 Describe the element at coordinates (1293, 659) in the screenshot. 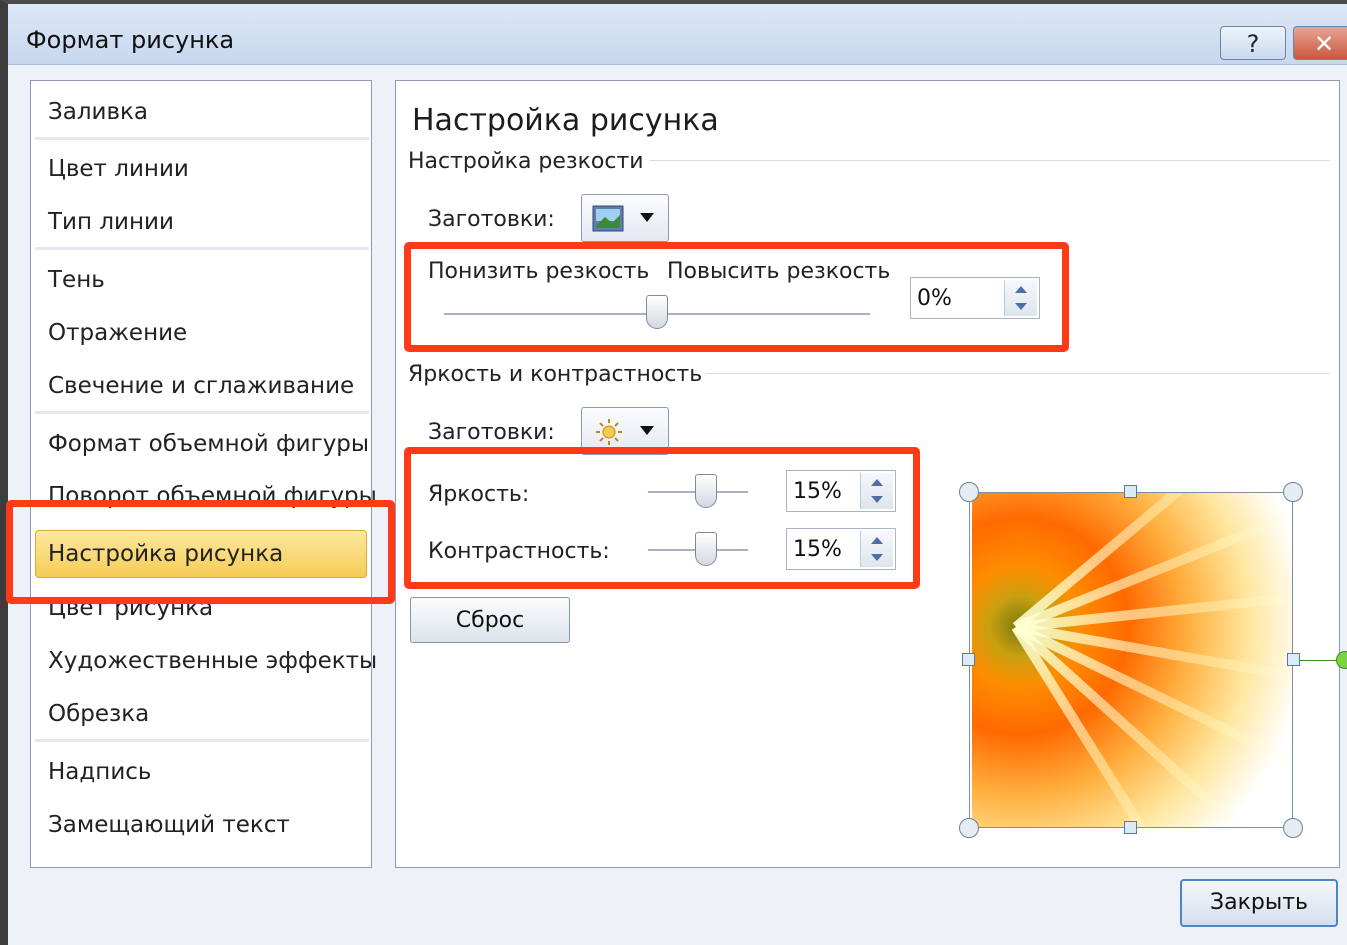

I see `resize-handle-right` at that location.